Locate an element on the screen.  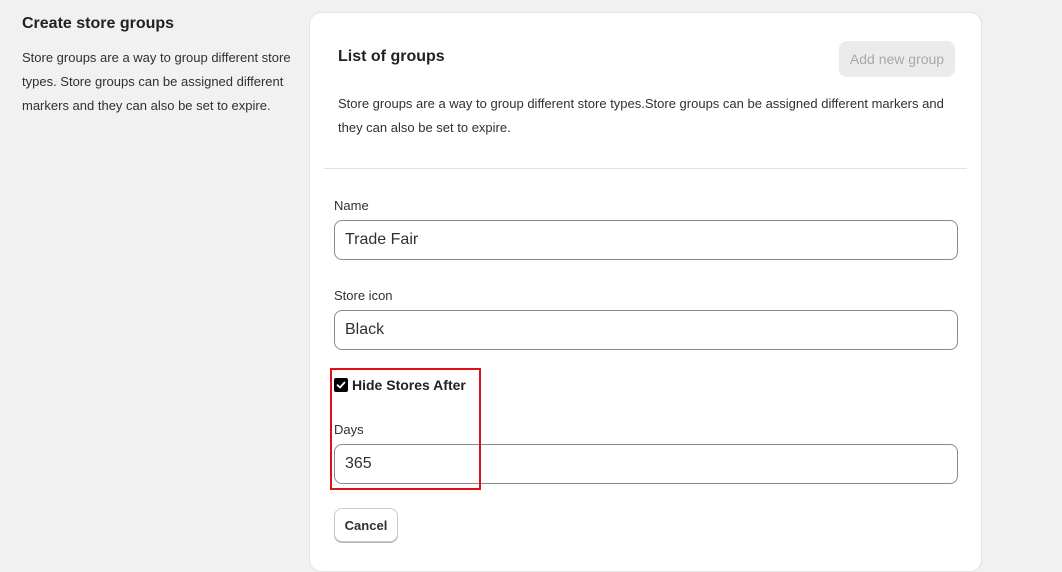
hide-stores-checkbox is located at coordinates (341, 385).